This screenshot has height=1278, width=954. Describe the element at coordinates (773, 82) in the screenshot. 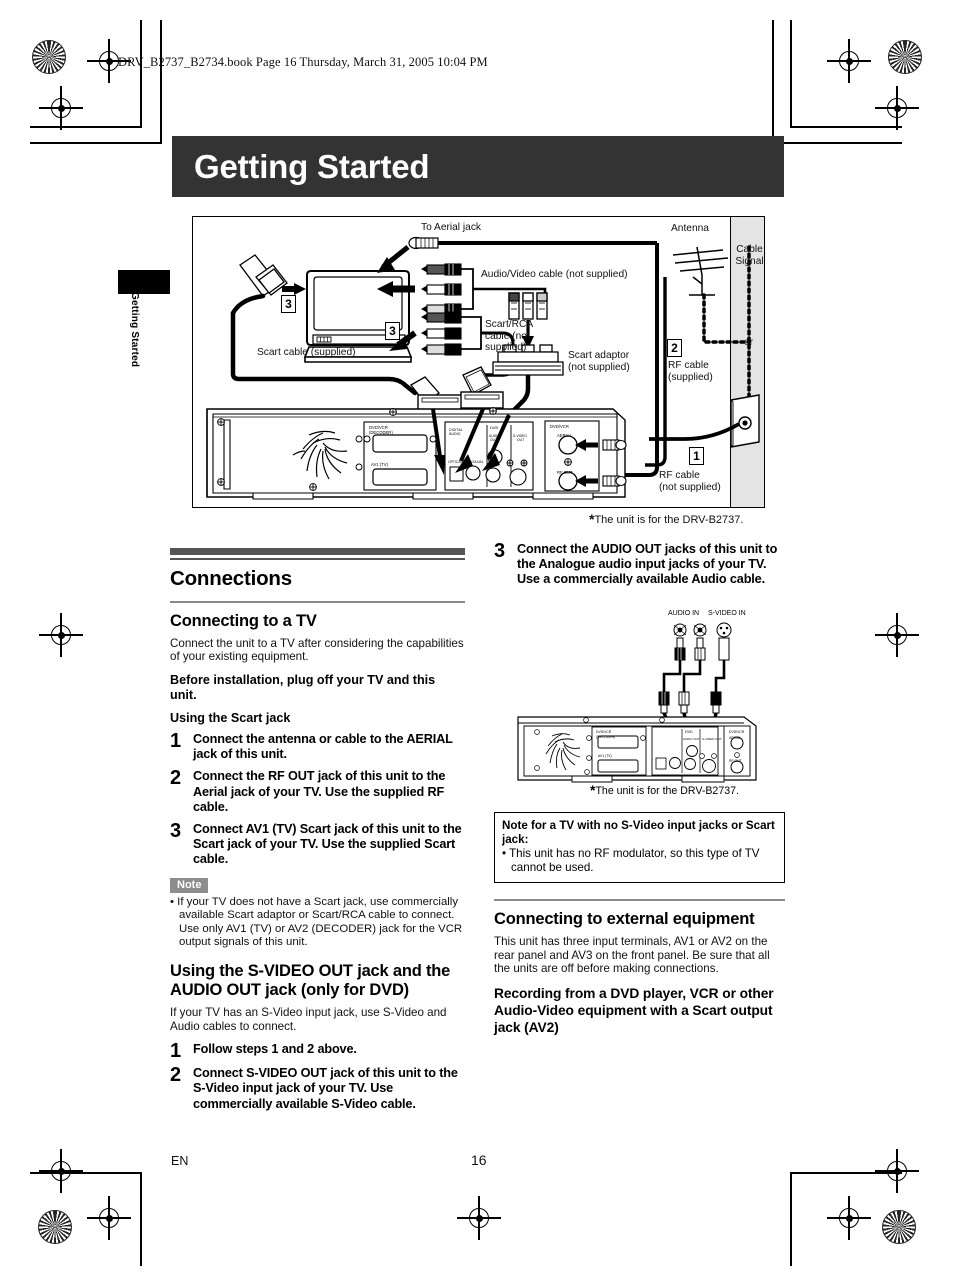

I see `crop-mark-tr-v2` at that location.